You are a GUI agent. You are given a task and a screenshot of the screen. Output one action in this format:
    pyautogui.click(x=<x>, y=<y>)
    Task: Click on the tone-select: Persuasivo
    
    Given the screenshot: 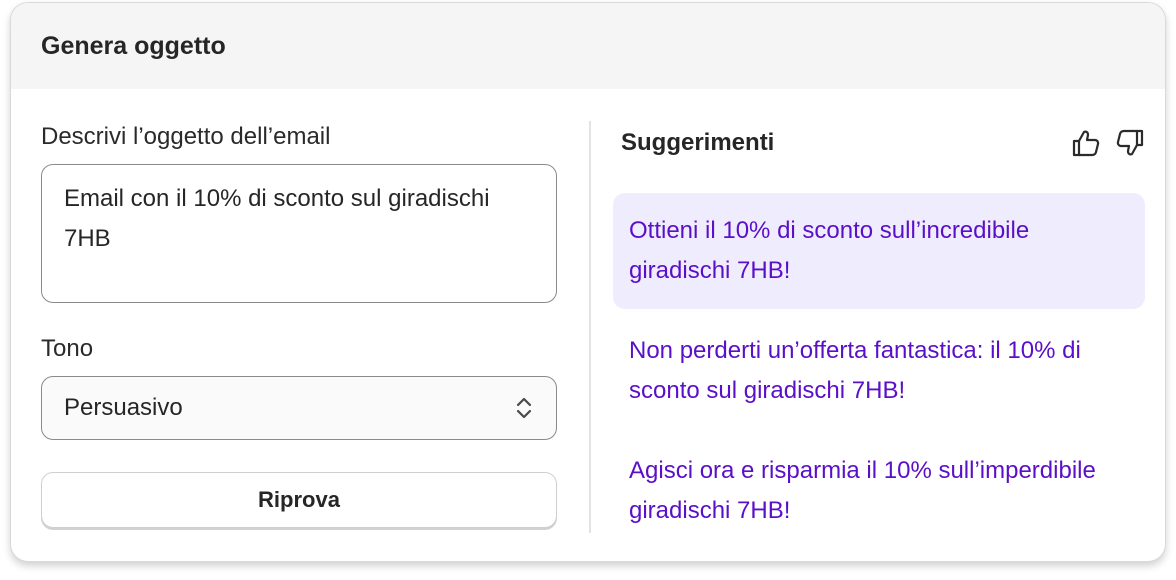 What is the action you would take?
    pyautogui.click(x=299, y=407)
    